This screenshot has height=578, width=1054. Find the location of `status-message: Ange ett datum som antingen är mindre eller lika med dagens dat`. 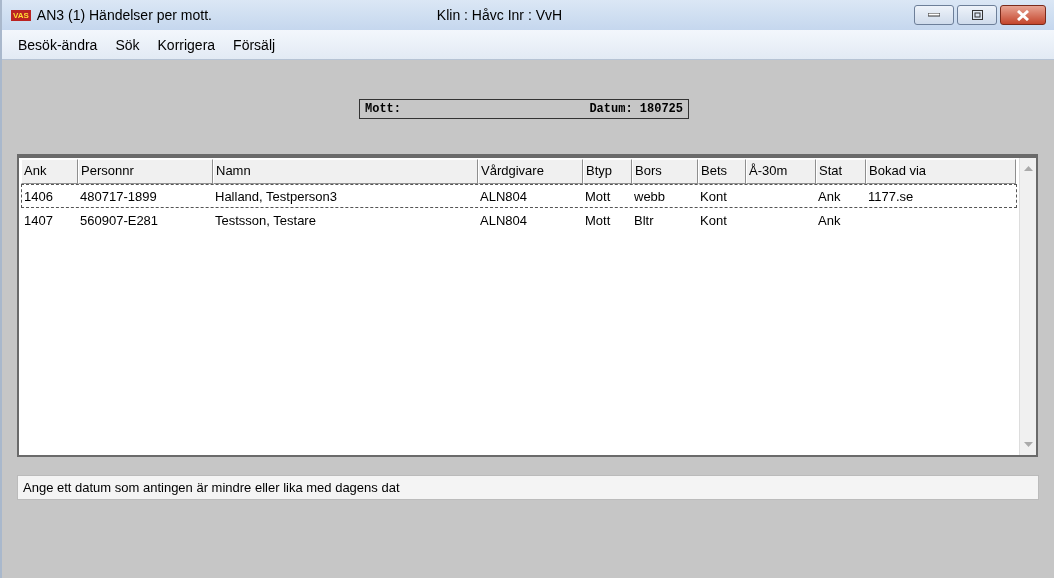

status-message: Ange ett datum som antingen är mindre eller lika med dagens dat is located at coordinates (528, 487).